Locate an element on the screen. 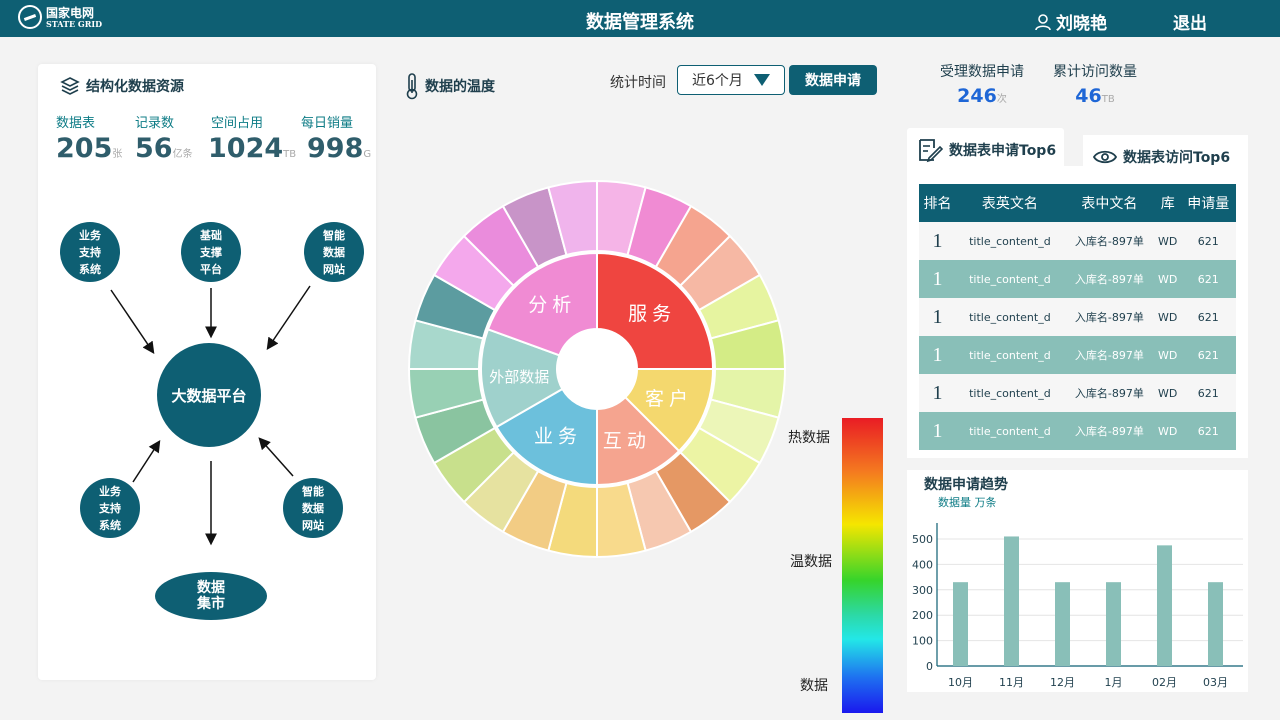  heat-color-scale is located at coordinates (862, 565).